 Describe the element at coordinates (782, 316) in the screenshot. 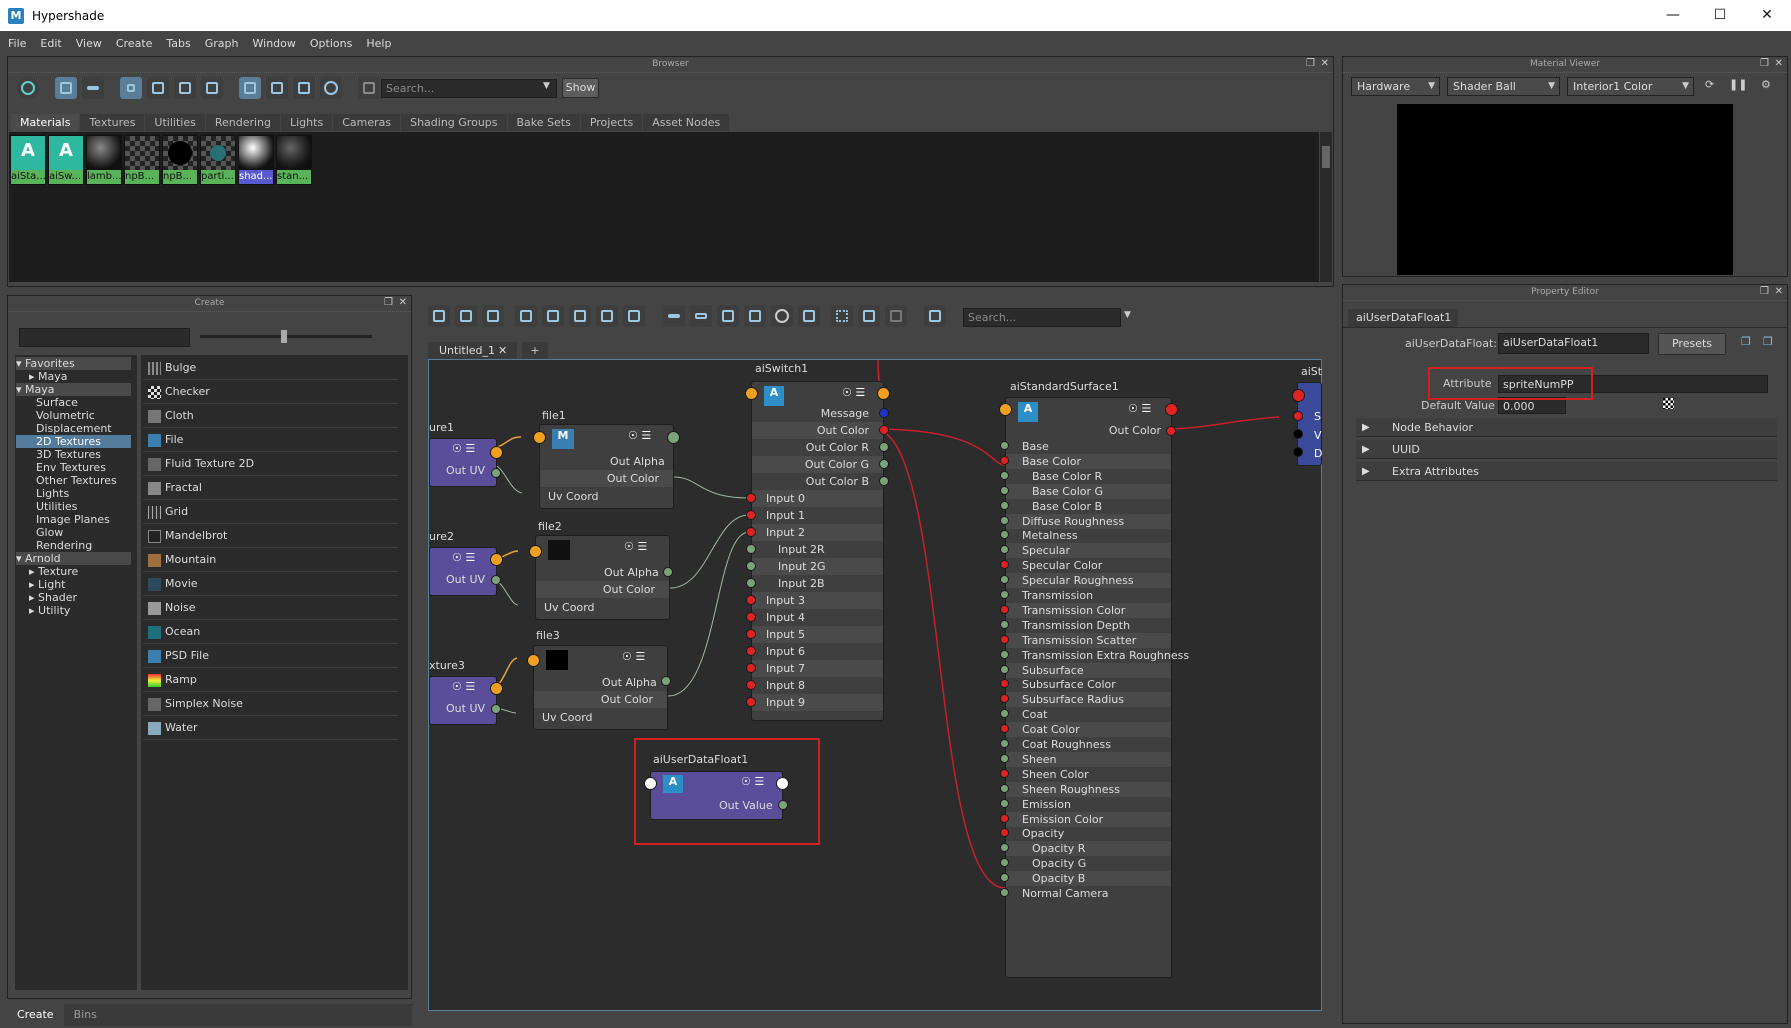

I see `frame-all-icon` at that location.